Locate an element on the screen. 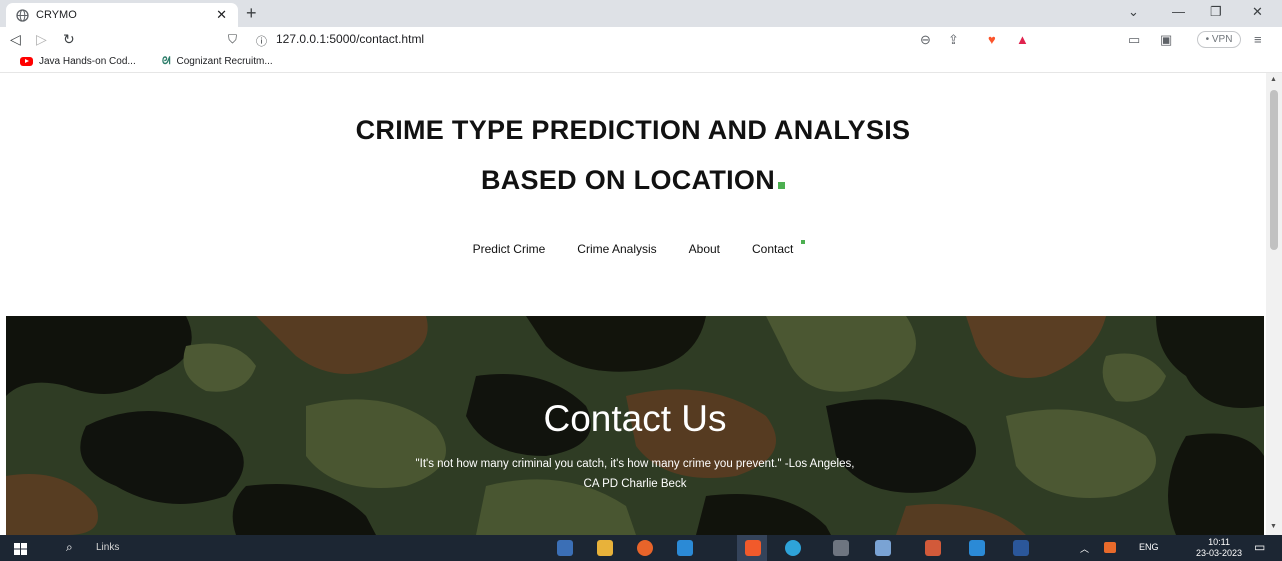  forward-icon: ▷ is located at coordinates (41, 39).